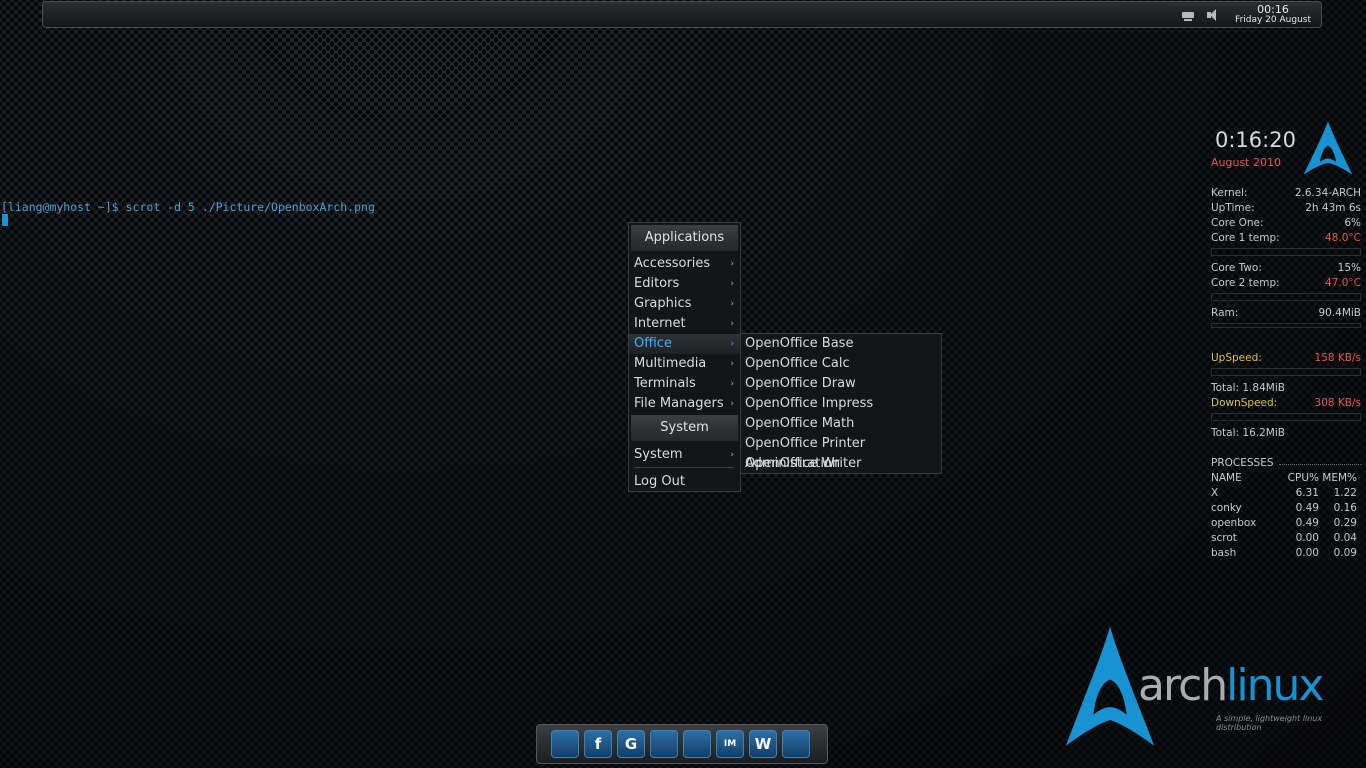  What do you see at coordinates (1286, 297) in the screenshot?
I see `core2-graph` at bounding box center [1286, 297].